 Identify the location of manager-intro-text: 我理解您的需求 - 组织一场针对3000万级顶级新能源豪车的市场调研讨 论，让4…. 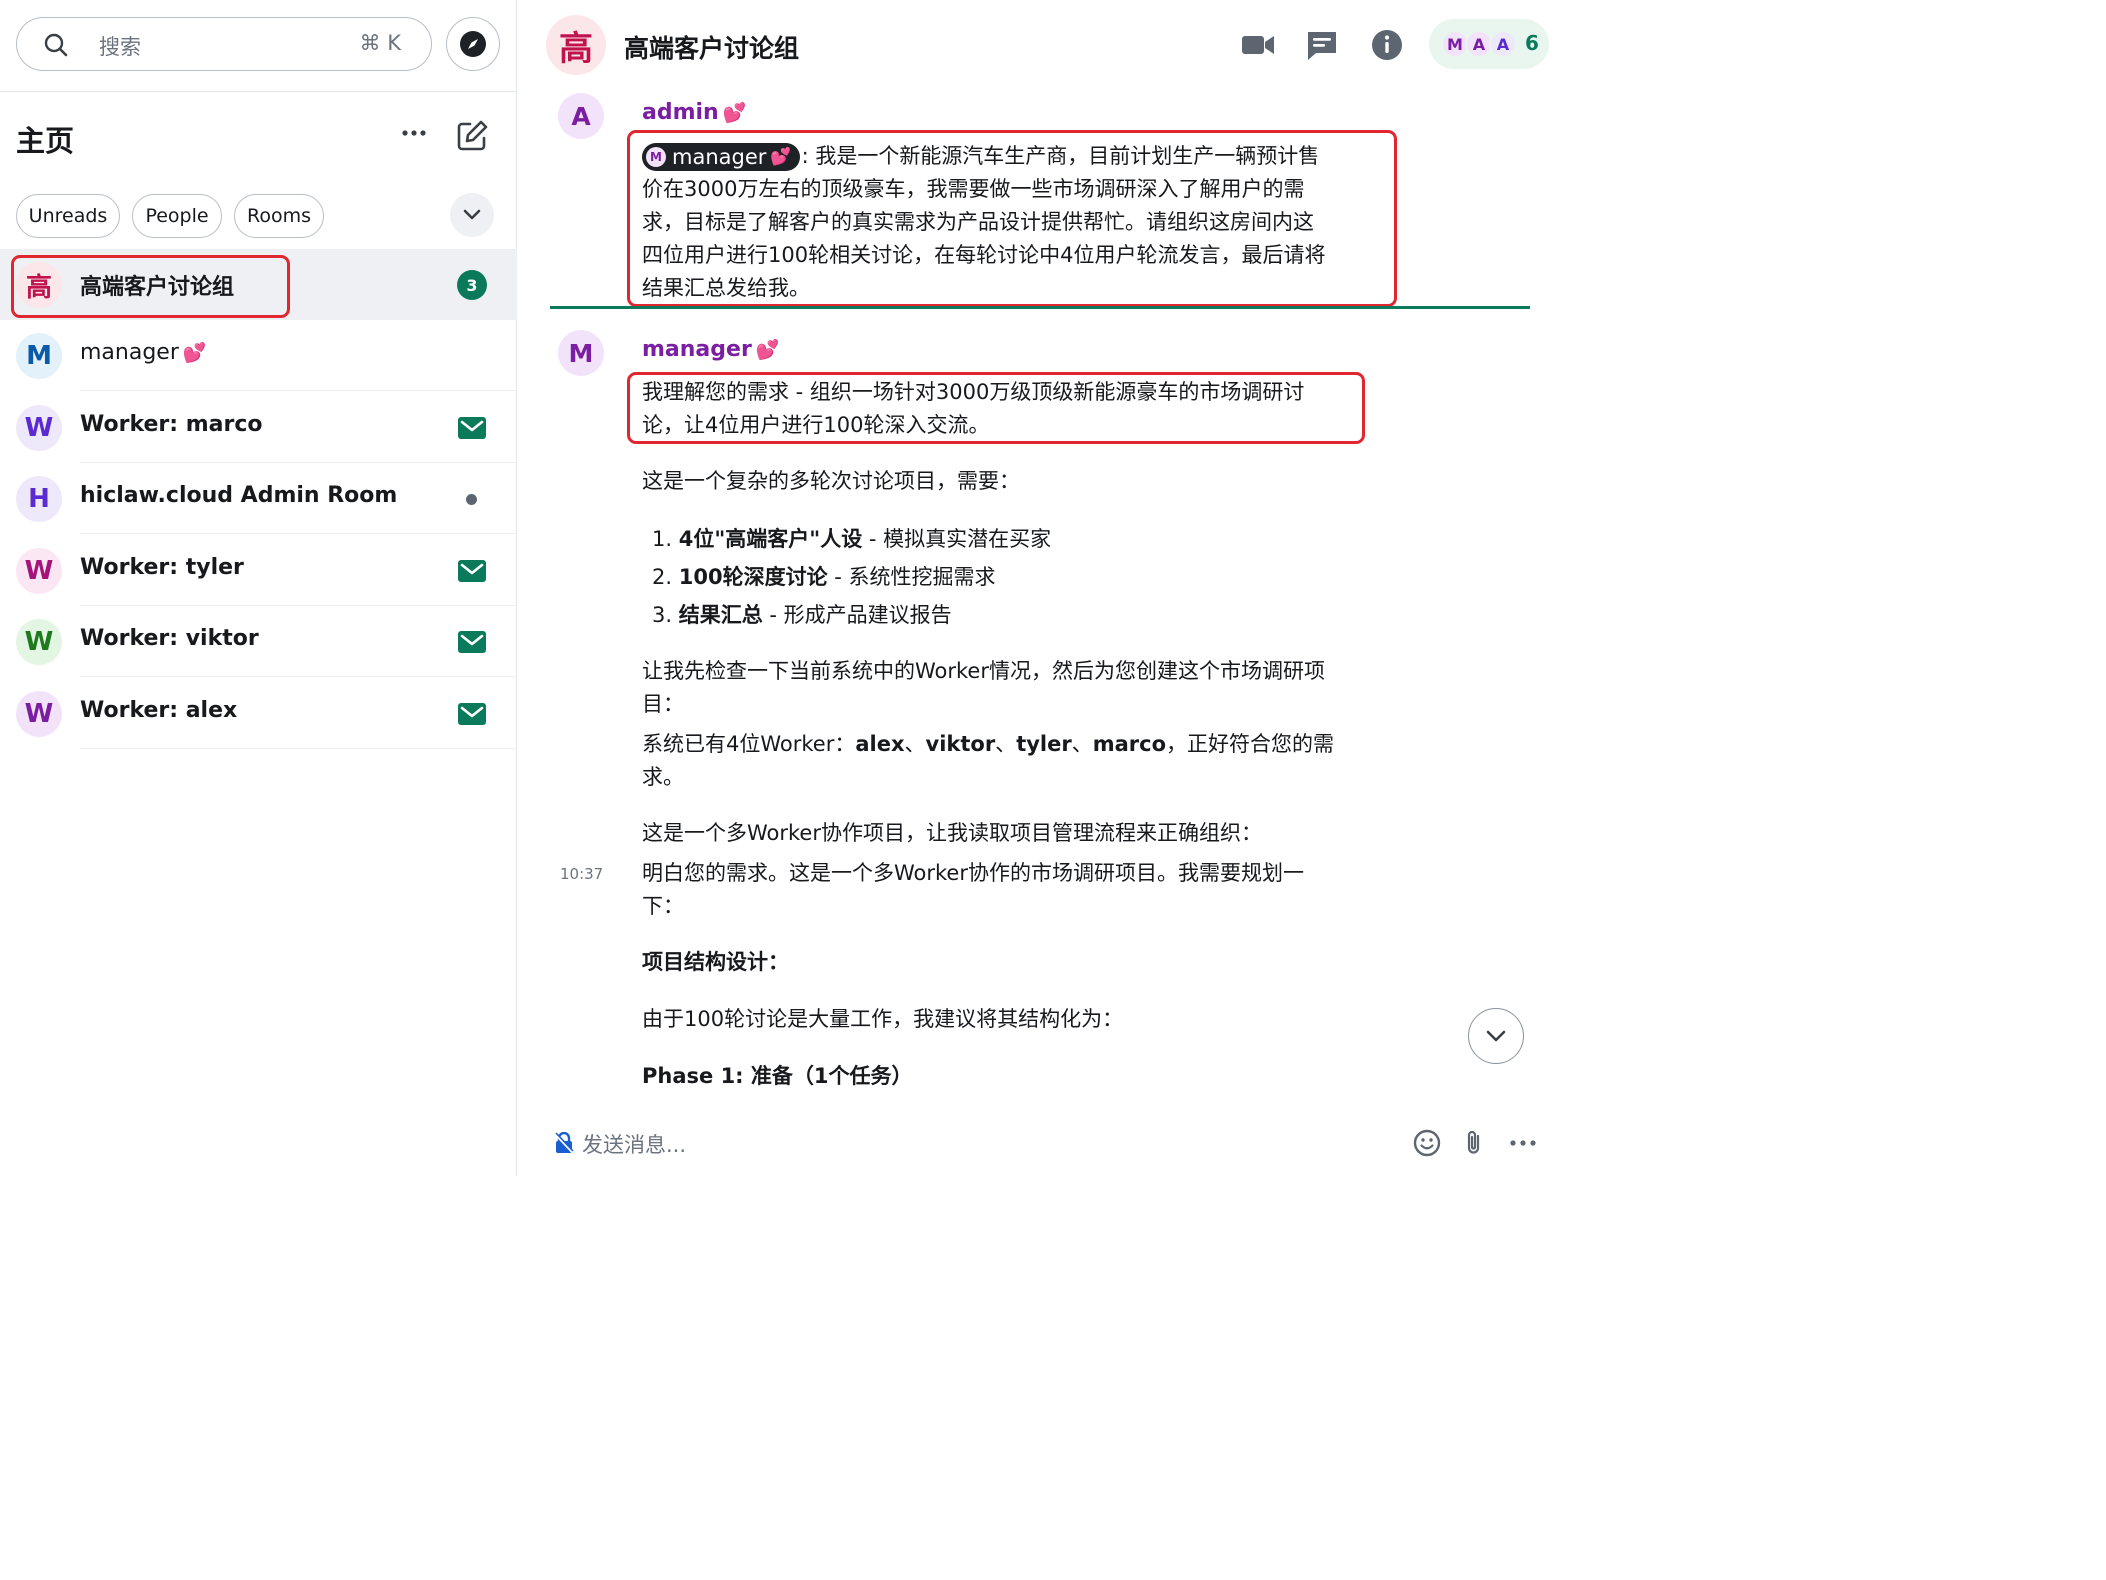
(973, 408).